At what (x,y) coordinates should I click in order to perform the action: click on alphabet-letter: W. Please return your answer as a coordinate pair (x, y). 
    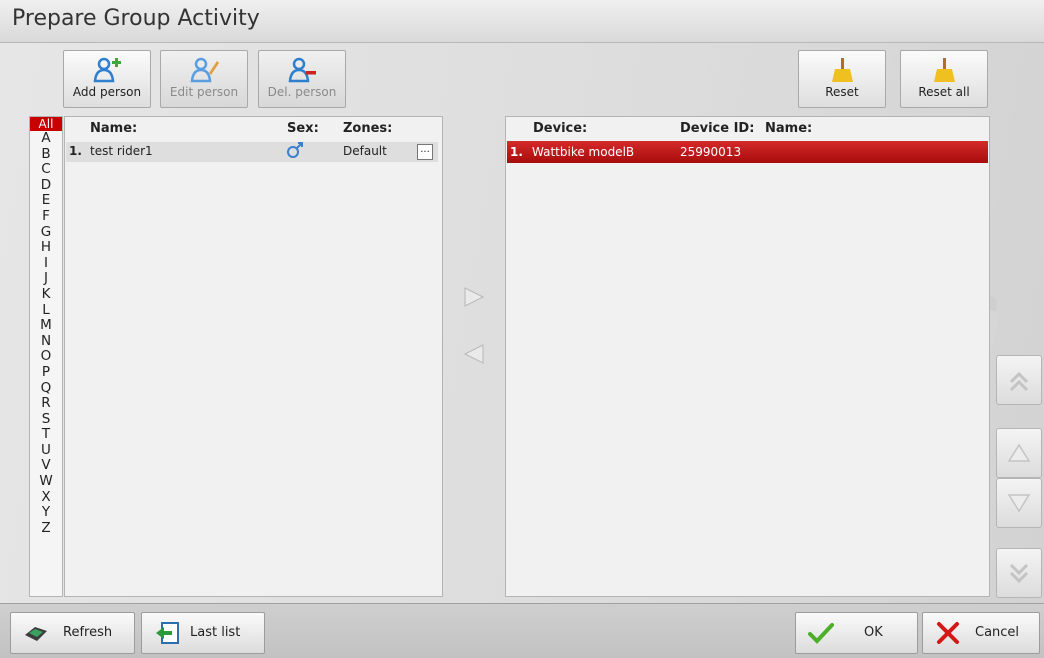
    Looking at the image, I should click on (46, 481).